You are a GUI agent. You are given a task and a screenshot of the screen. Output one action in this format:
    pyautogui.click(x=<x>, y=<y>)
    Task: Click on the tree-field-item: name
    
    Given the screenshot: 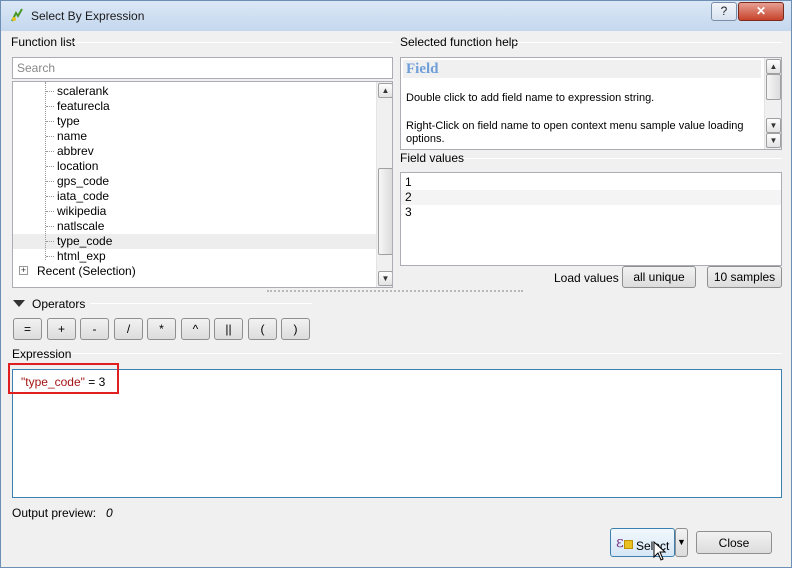 What is the action you would take?
    pyautogui.click(x=194, y=136)
    